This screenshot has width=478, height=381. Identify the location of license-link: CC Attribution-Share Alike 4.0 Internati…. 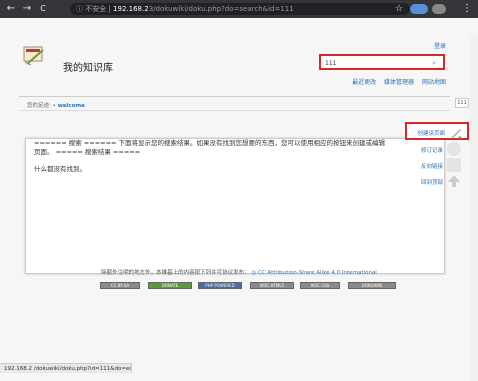
(317, 273).